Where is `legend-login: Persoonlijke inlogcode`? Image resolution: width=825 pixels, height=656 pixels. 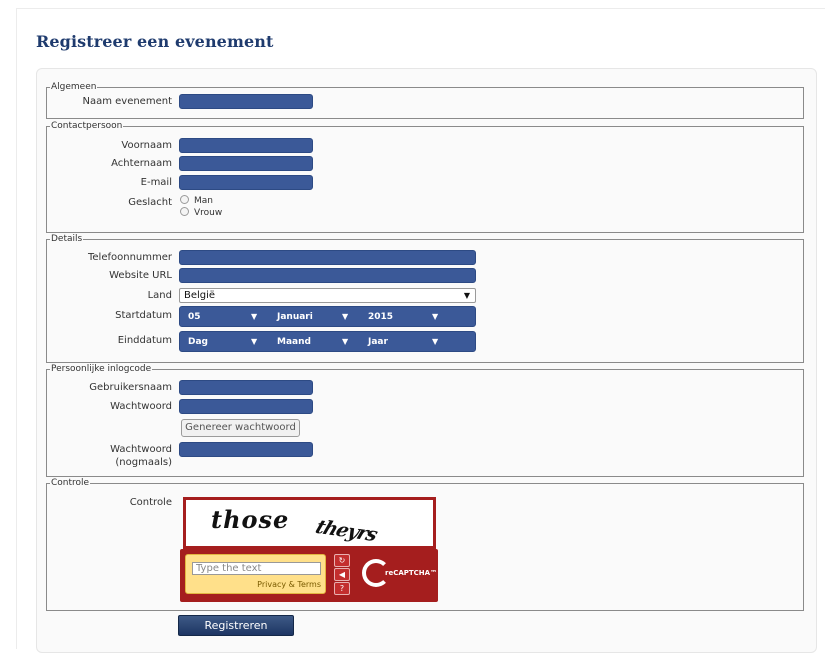 legend-login: Persoonlijke inlogcode is located at coordinates (101, 369).